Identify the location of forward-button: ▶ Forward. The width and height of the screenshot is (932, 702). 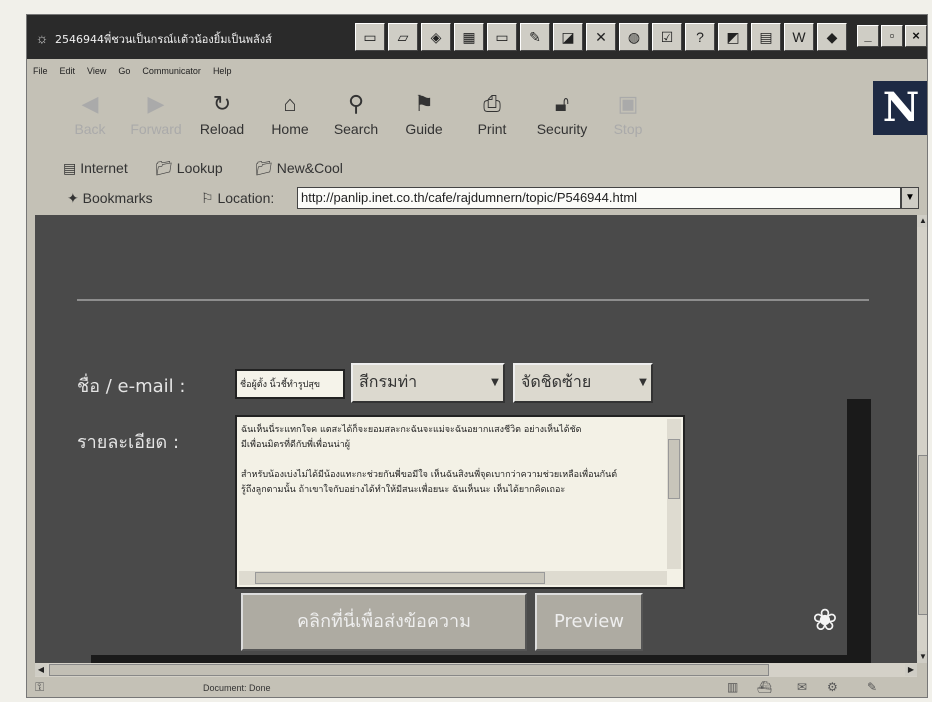
(156, 119).